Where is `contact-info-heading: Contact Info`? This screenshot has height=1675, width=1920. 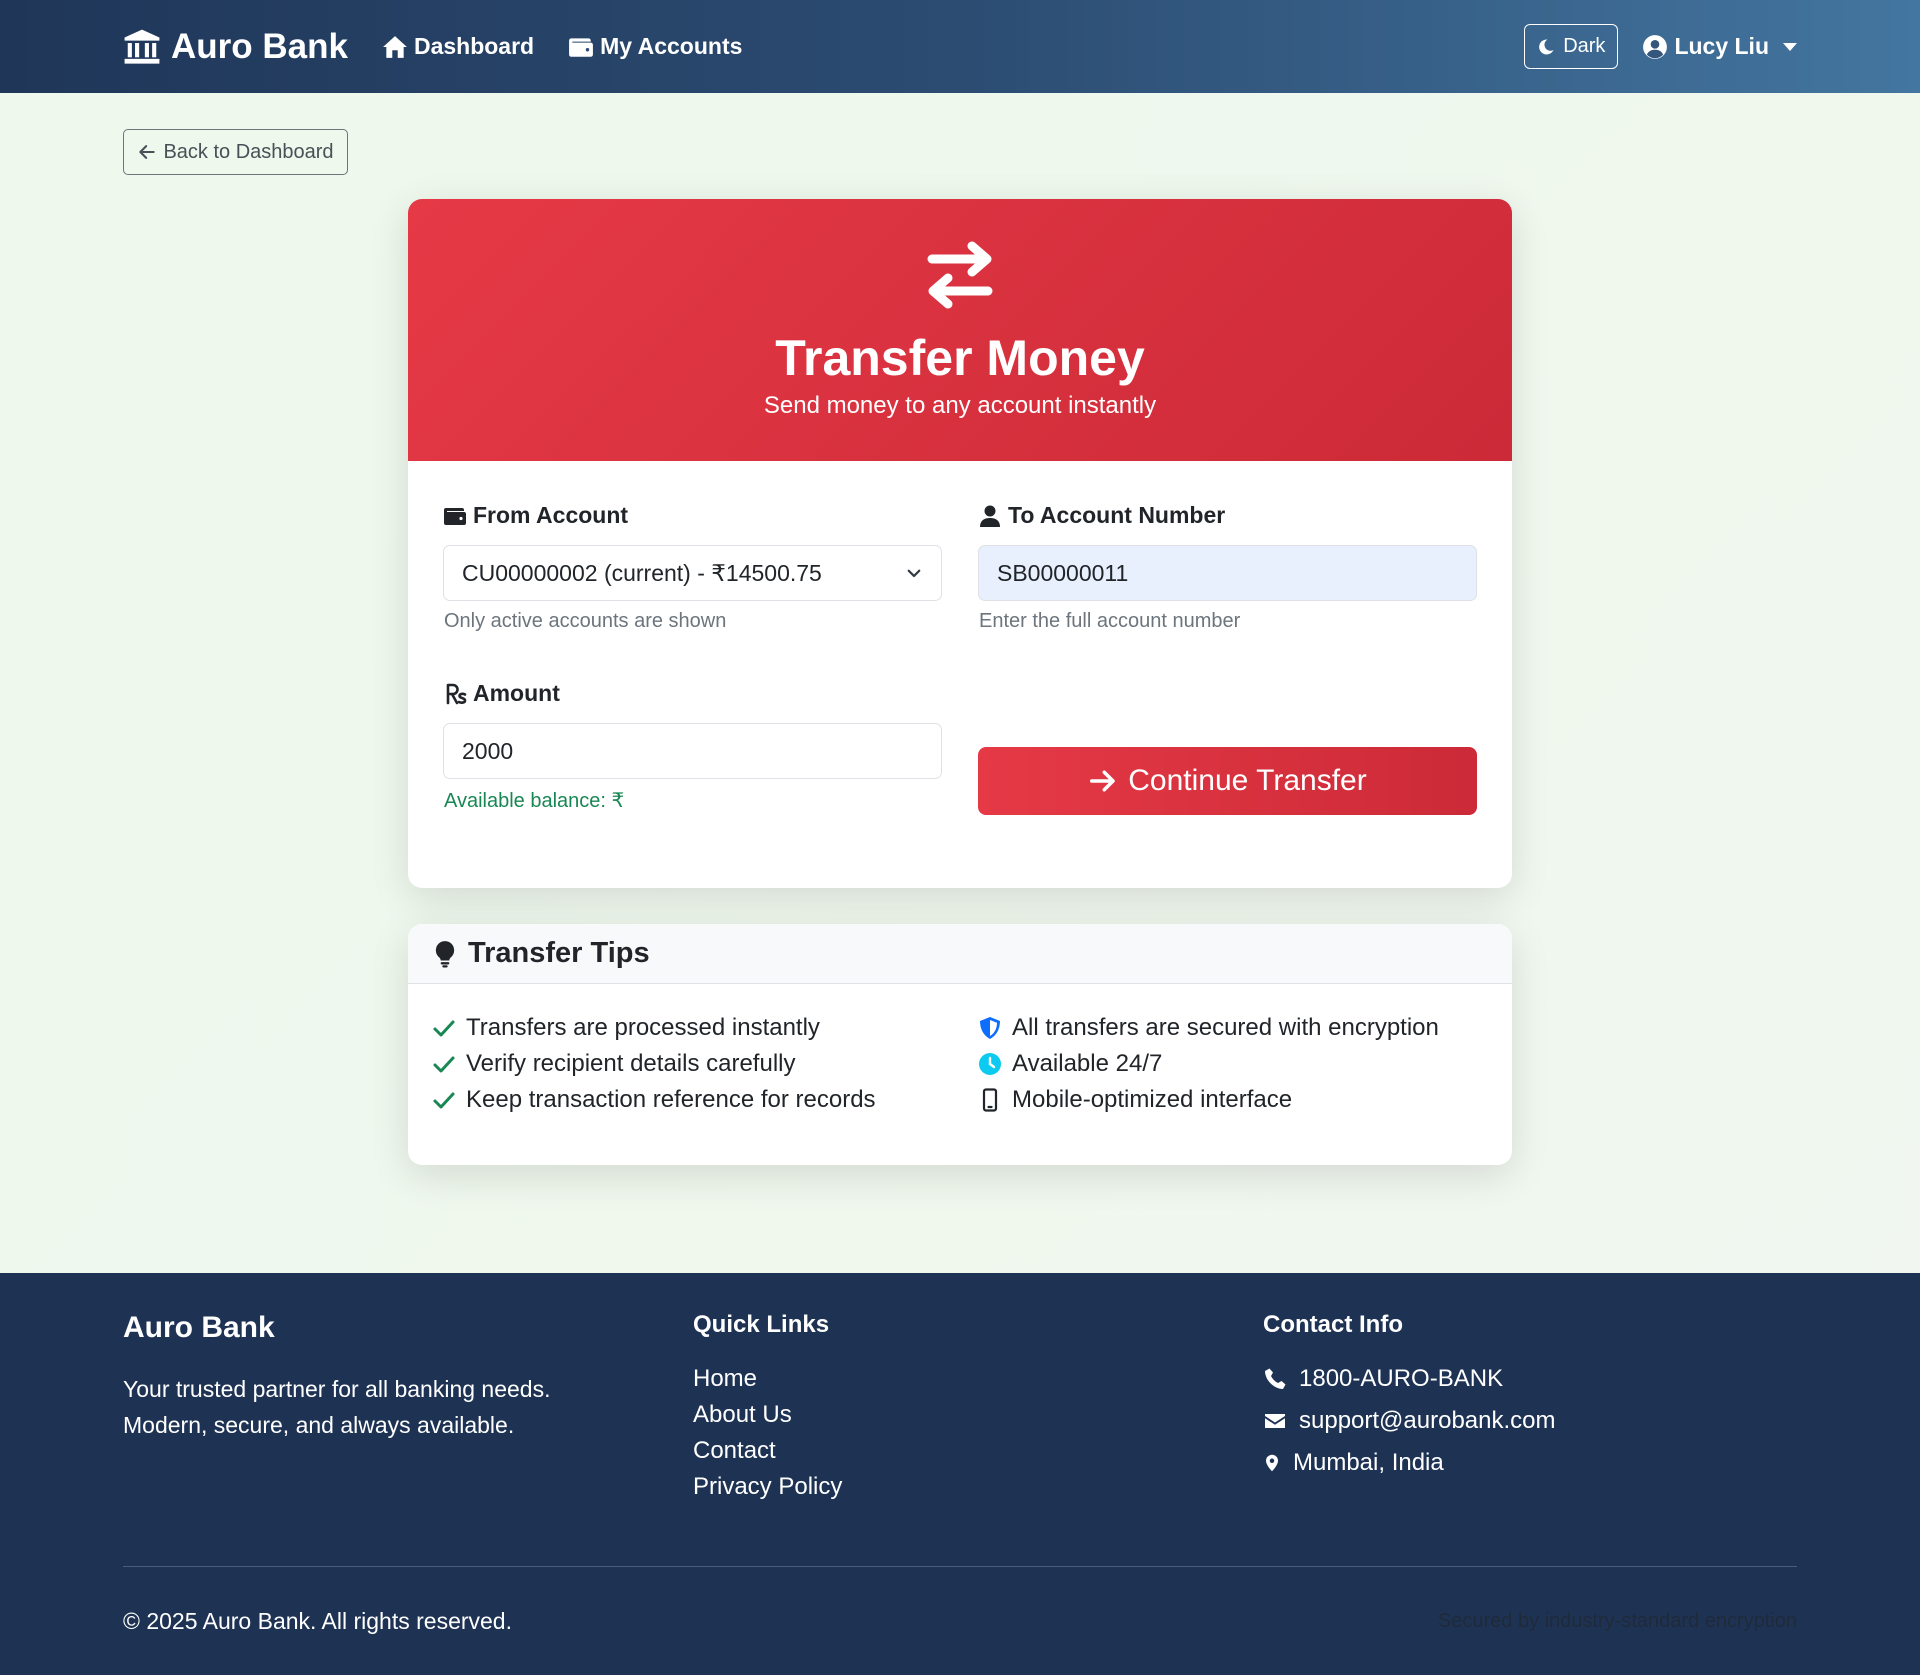 contact-info-heading: Contact Info is located at coordinates (1333, 1324).